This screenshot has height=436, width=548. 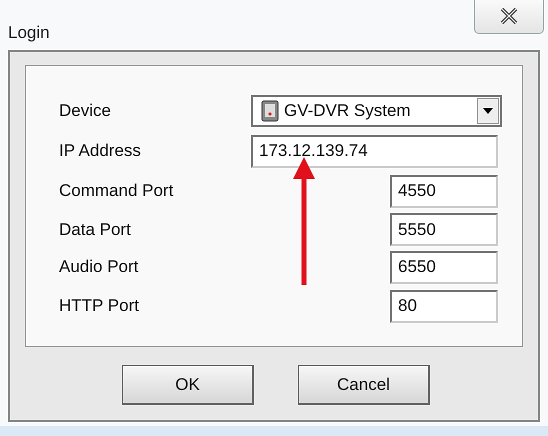 I want to click on close-icon, so click(x=509, y=16).